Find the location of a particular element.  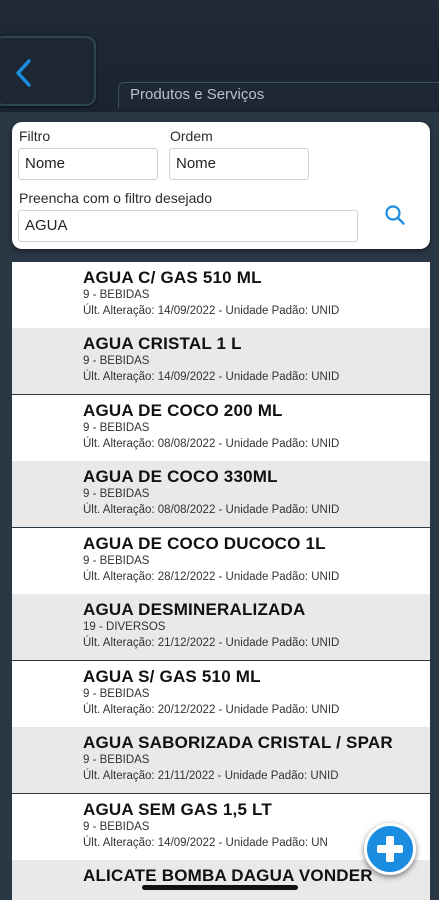

product-name: AGUA DE COCO 200 ML is located at coordinates (183, 410).